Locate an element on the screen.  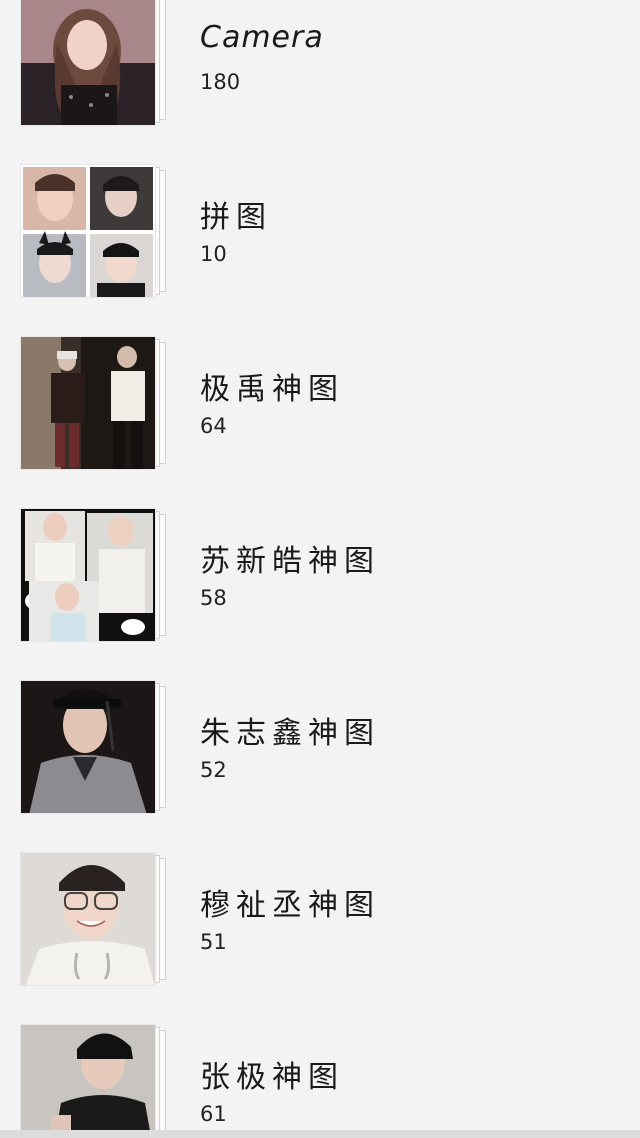
album-item-jiyu: 极禹神图 64 is located at coordinates (320, 403).